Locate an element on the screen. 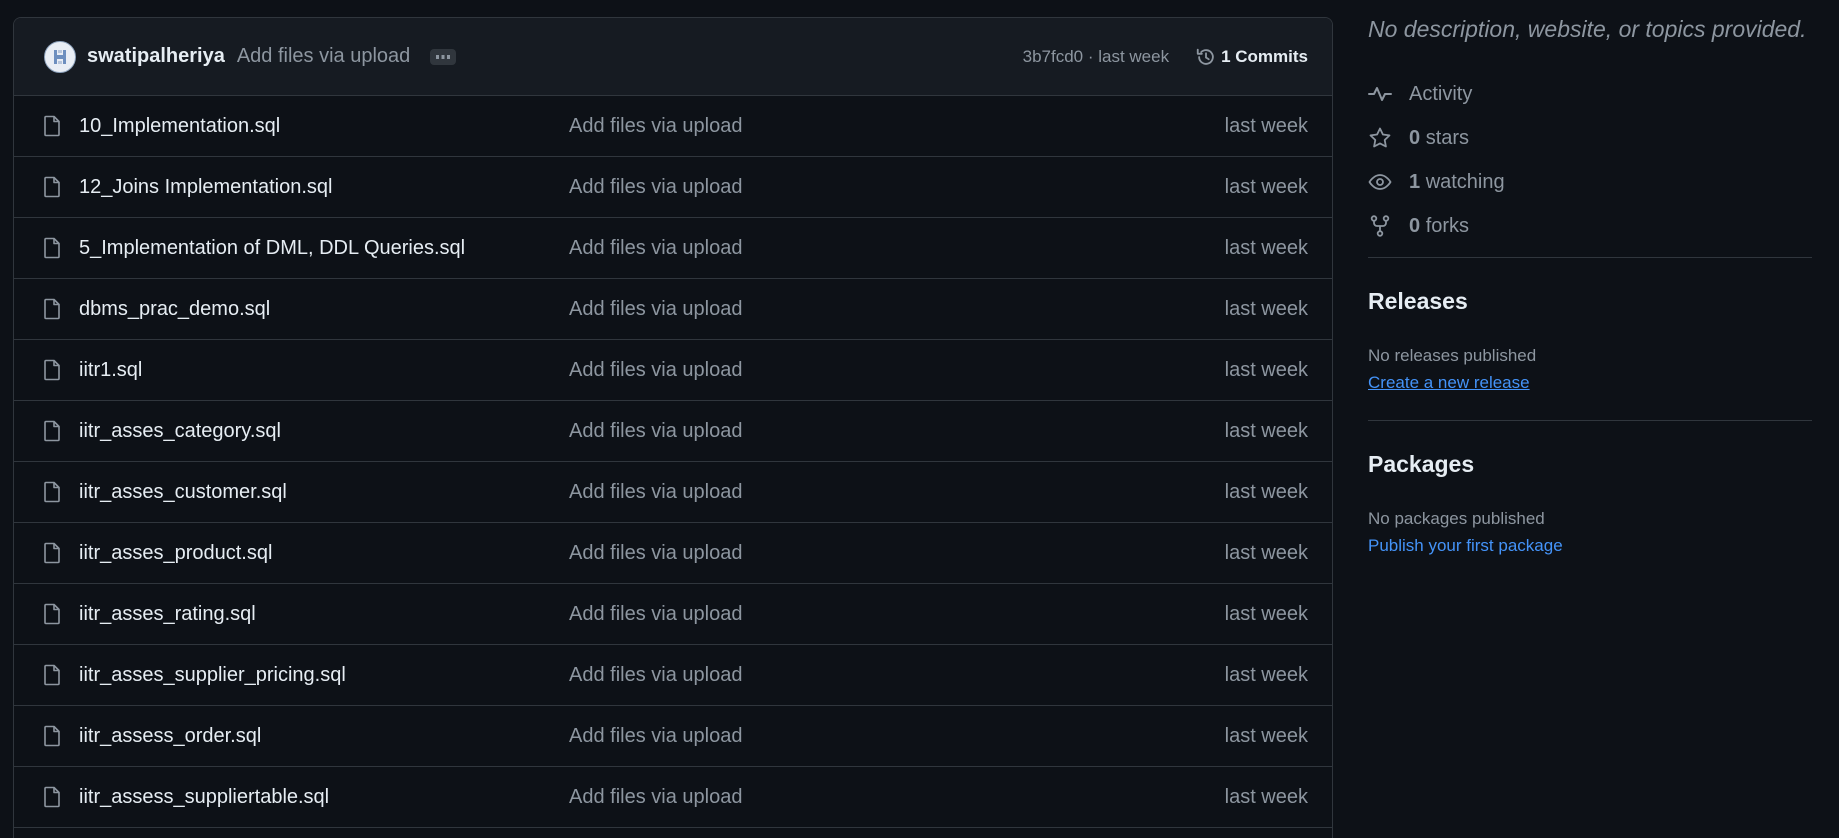  create-release-link: Create a new release is located at coordinates (1449, 383).